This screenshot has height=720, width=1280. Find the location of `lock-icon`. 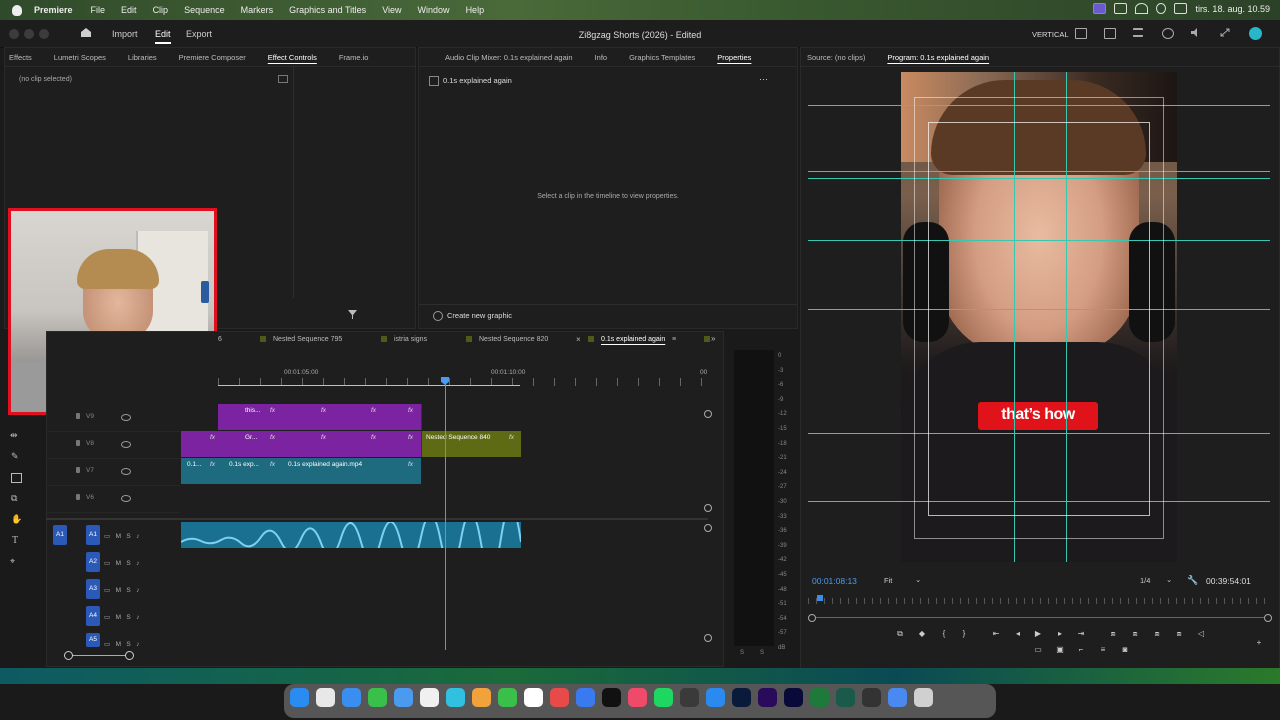

lock-icon is located at coordinates (78, 497).